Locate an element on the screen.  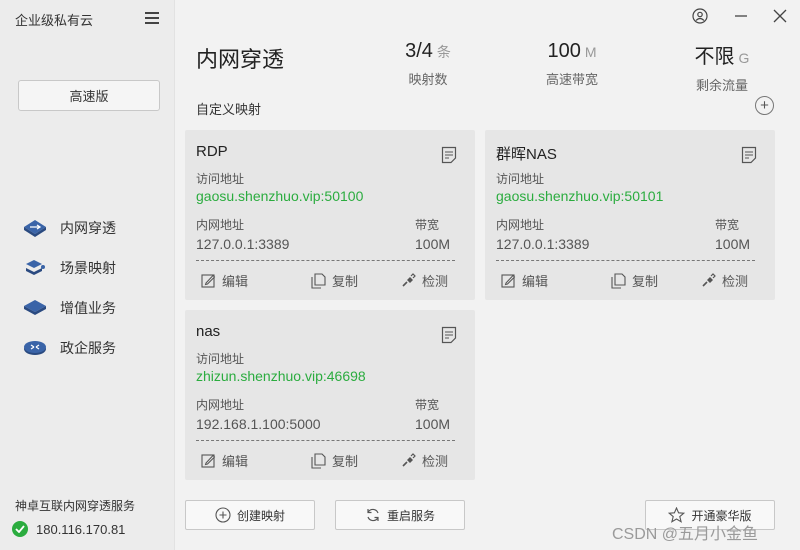
stat-unit: G is located at coordinates (744, 58).